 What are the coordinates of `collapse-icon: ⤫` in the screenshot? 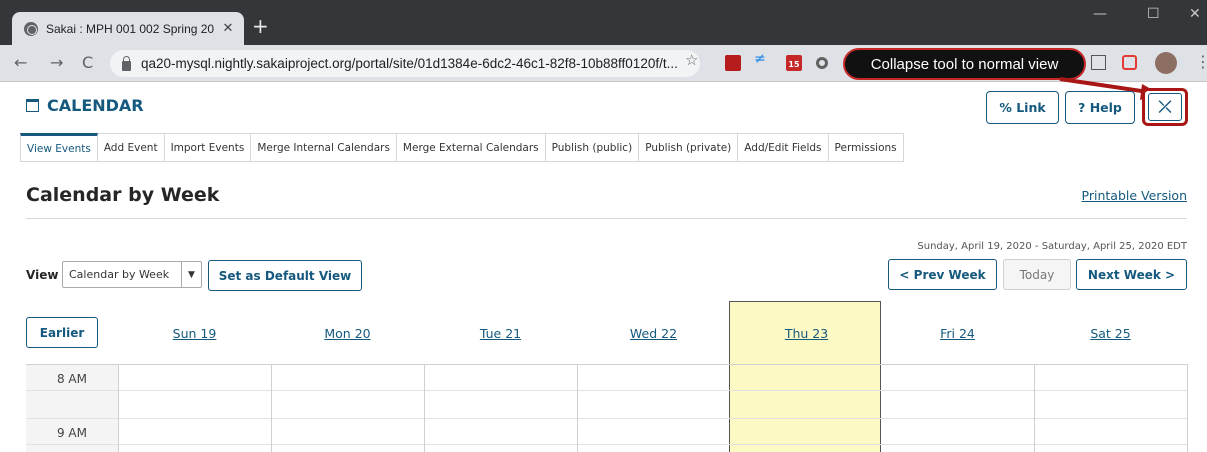 It's located at (1165, 106).